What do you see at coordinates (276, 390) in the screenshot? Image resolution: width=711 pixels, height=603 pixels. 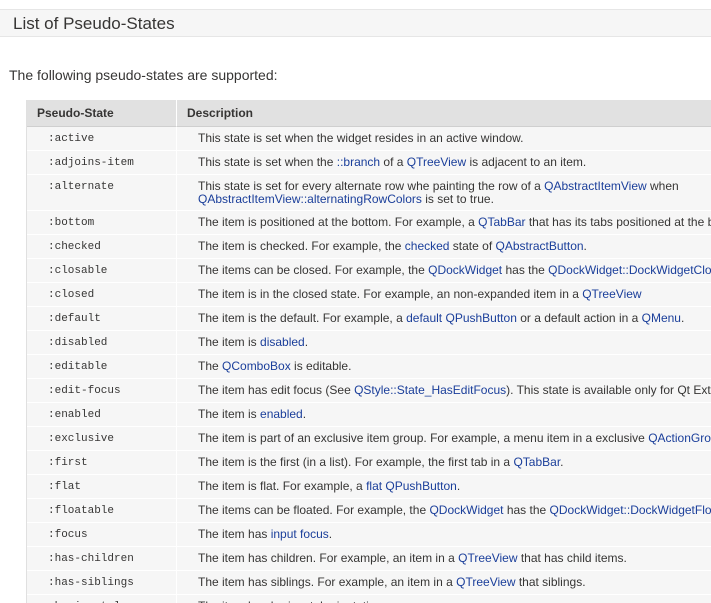 I see `description-text: The item has edit focus (See` at bounding box center [276, 390].